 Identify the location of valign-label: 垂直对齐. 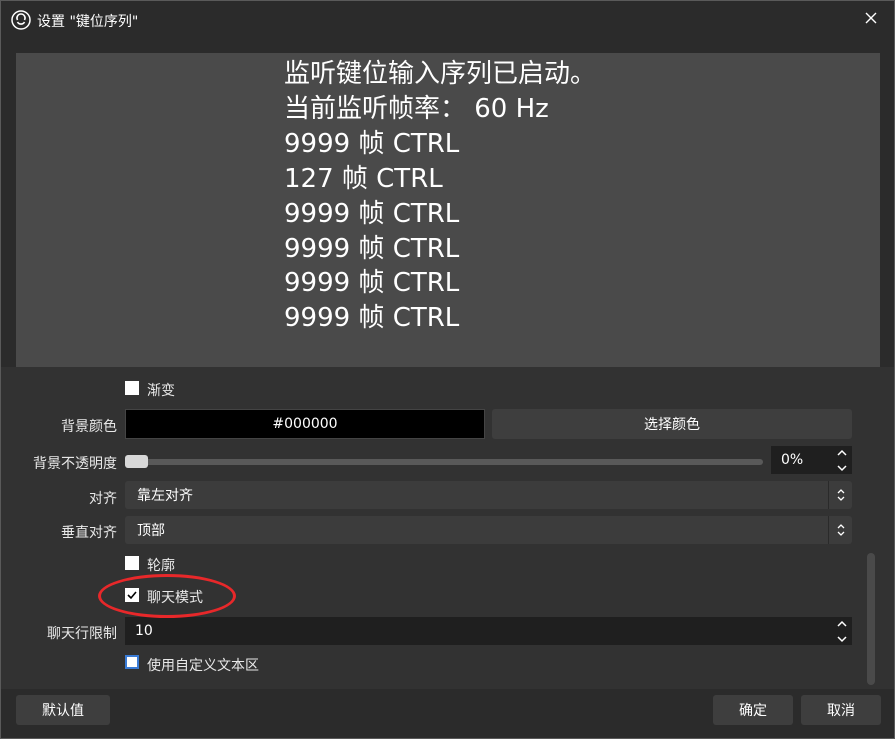
(89, 533).